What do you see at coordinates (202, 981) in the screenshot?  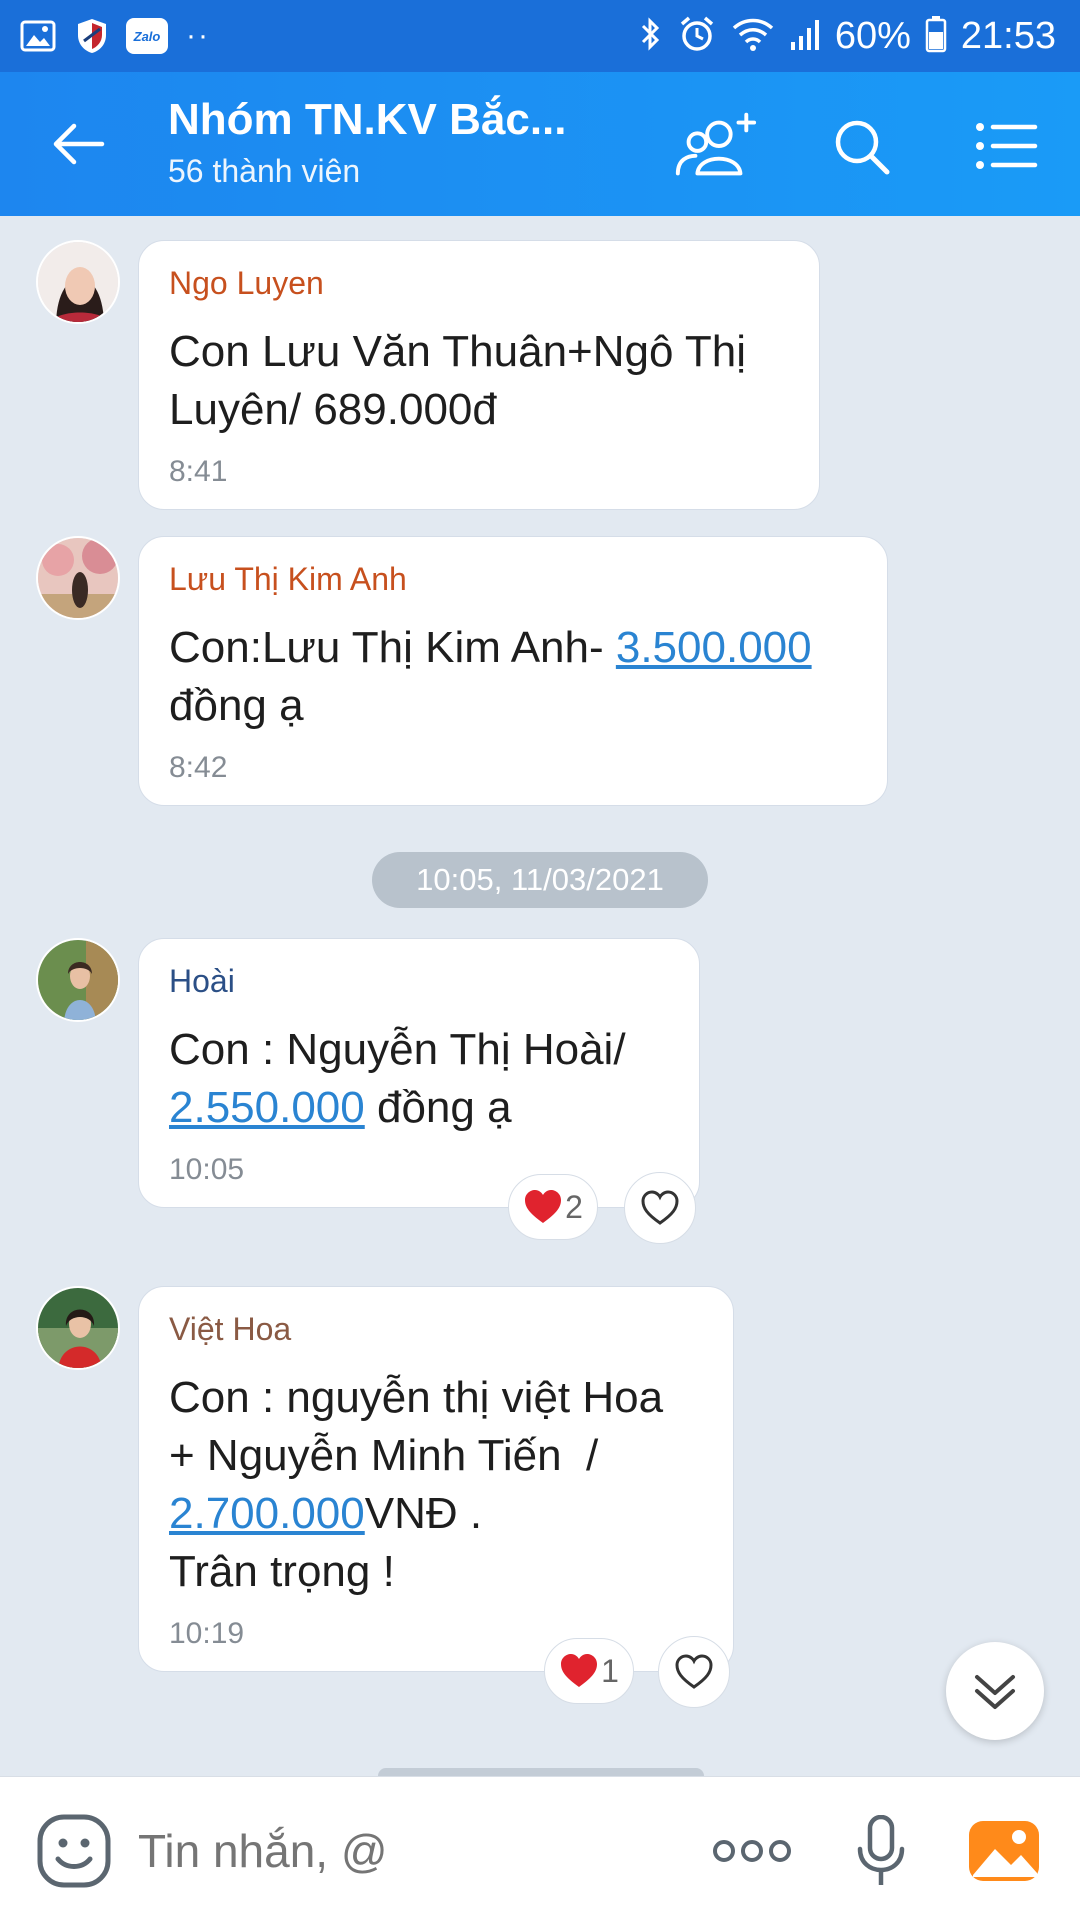 I see `sender-name: Hoài` at bounding box center [202, 981].